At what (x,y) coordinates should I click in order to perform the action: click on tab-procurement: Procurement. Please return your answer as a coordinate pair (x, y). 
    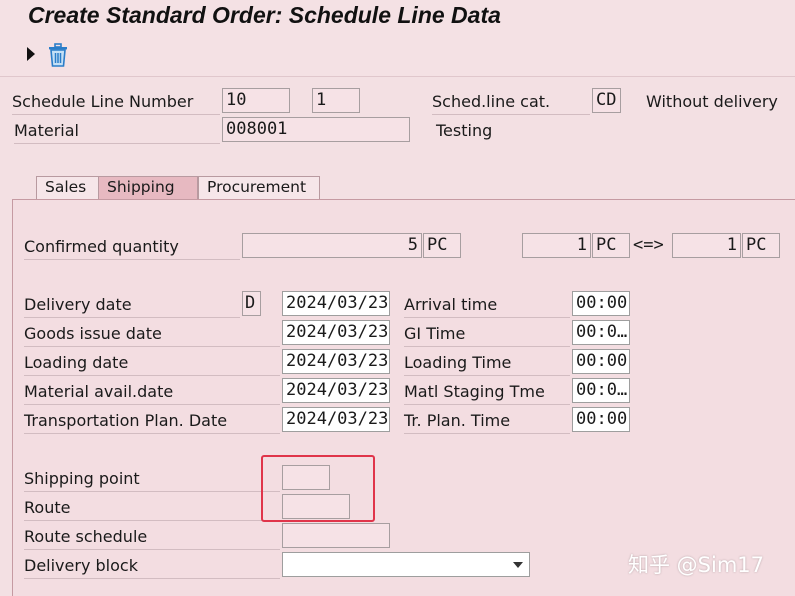
    Looking at the image, I should click on (259, 187).